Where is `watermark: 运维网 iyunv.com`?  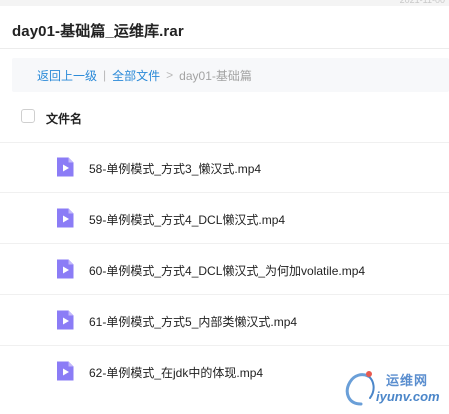 watermark: 运维网 iyunv.com is located at coordinates (391, 387).